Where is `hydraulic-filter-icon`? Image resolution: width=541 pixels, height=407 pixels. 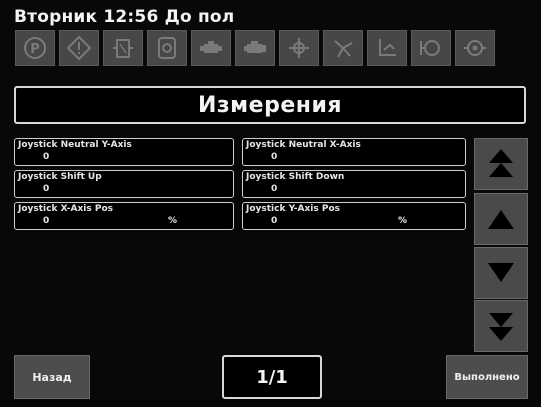
hydraulic-filter-icon is located at coordinates (123, 48).